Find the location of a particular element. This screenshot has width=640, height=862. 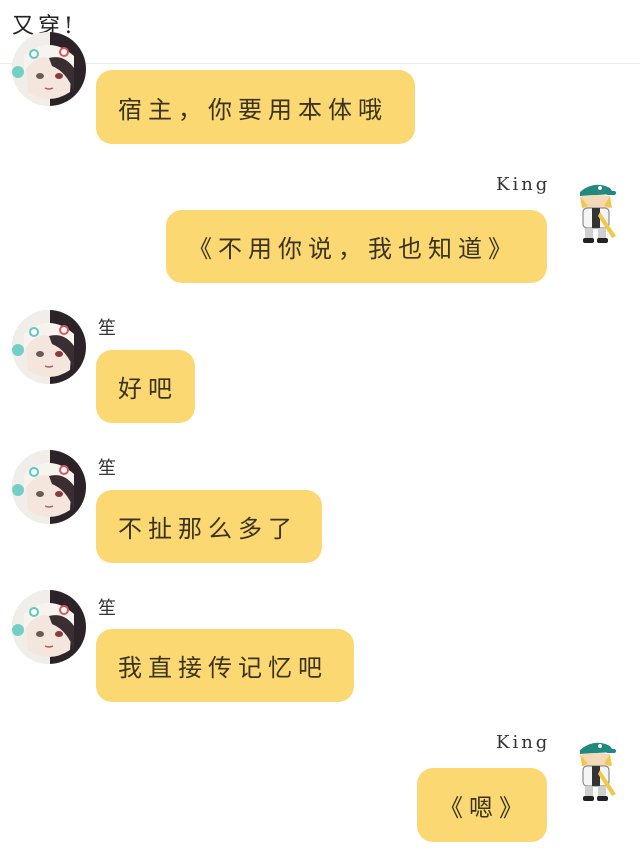

message-text: 我直接传记忆吧 is located at coordinates (223, 668).